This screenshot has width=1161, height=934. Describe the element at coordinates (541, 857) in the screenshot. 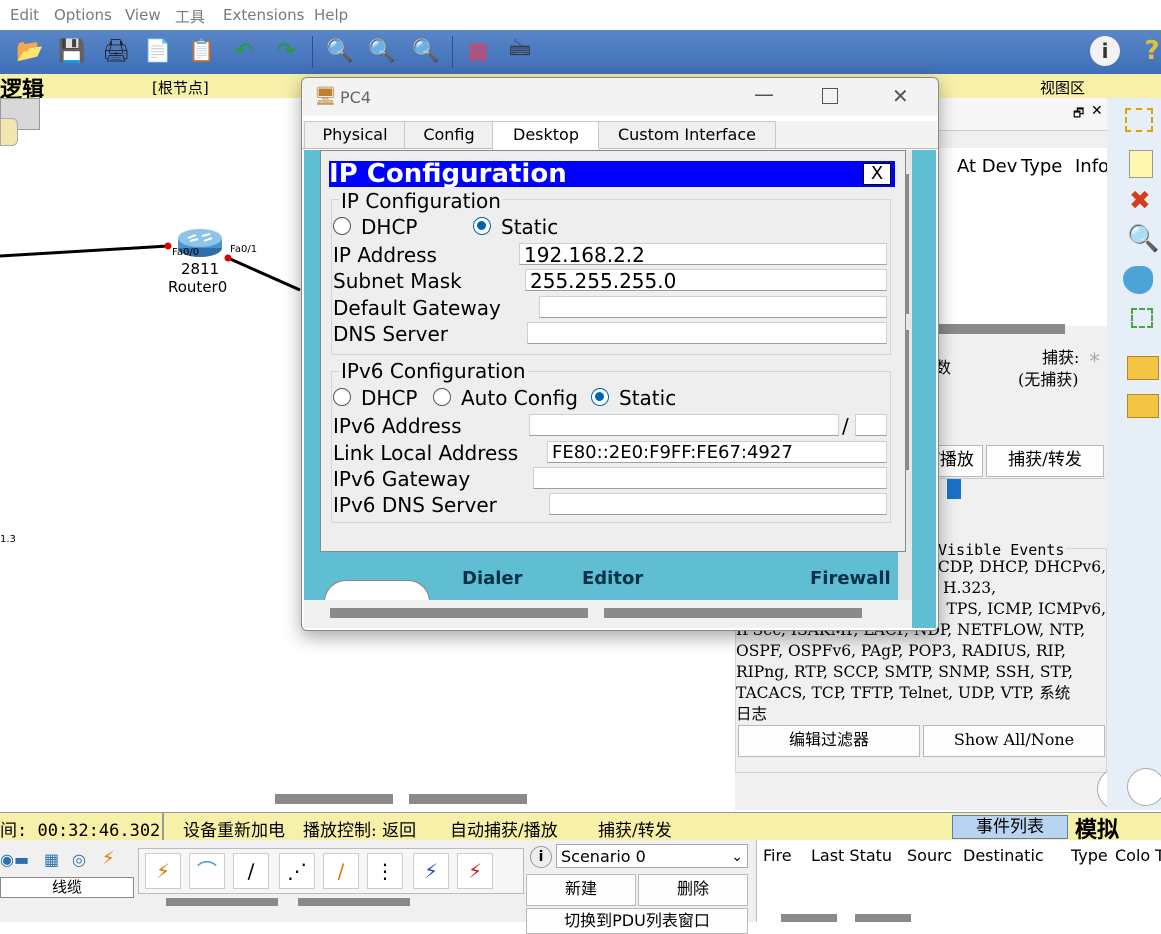

I see `scenario-info-icon: i` at that location.